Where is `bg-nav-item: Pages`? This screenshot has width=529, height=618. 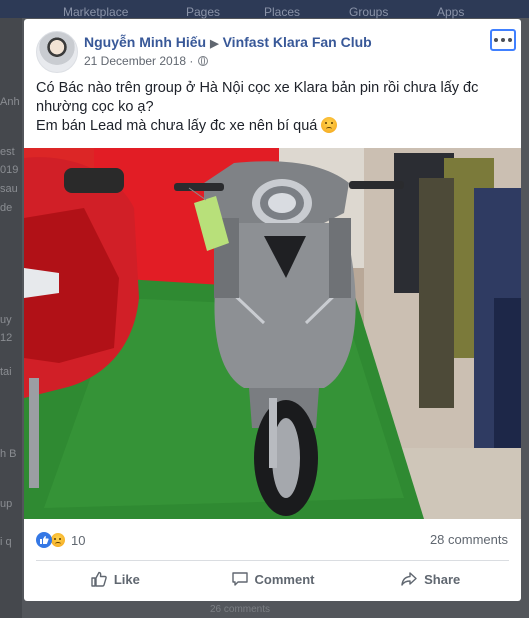
bg-nav-item: Pages is located at coordinates (203, 12).